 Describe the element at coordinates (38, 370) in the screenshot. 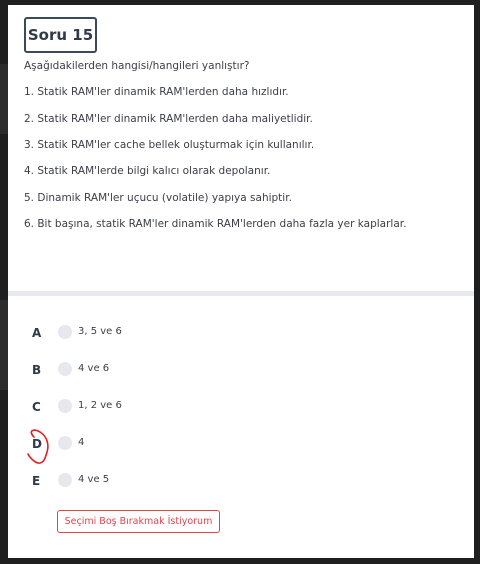

I see `option-b-letter: B` at that location.